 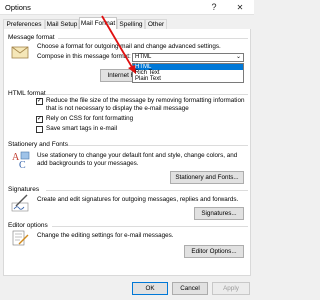 I want to click on smart-tags-checkbox, so click(x=39, y=129).